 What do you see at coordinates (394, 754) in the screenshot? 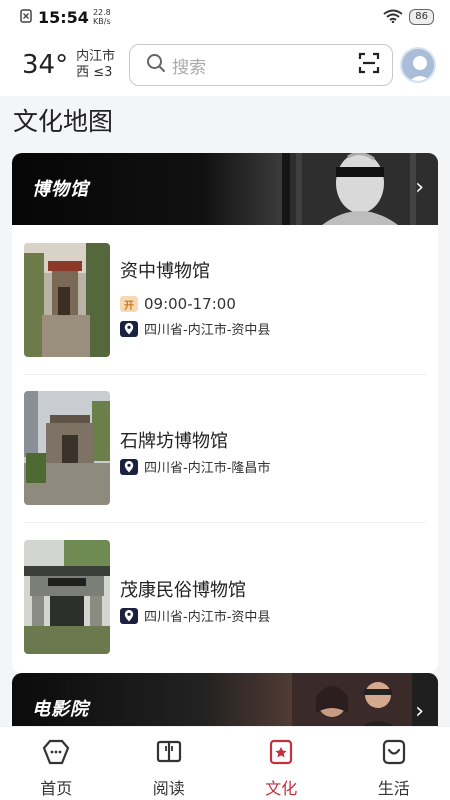
I see `life-icon` at bounding box center [394, 754].